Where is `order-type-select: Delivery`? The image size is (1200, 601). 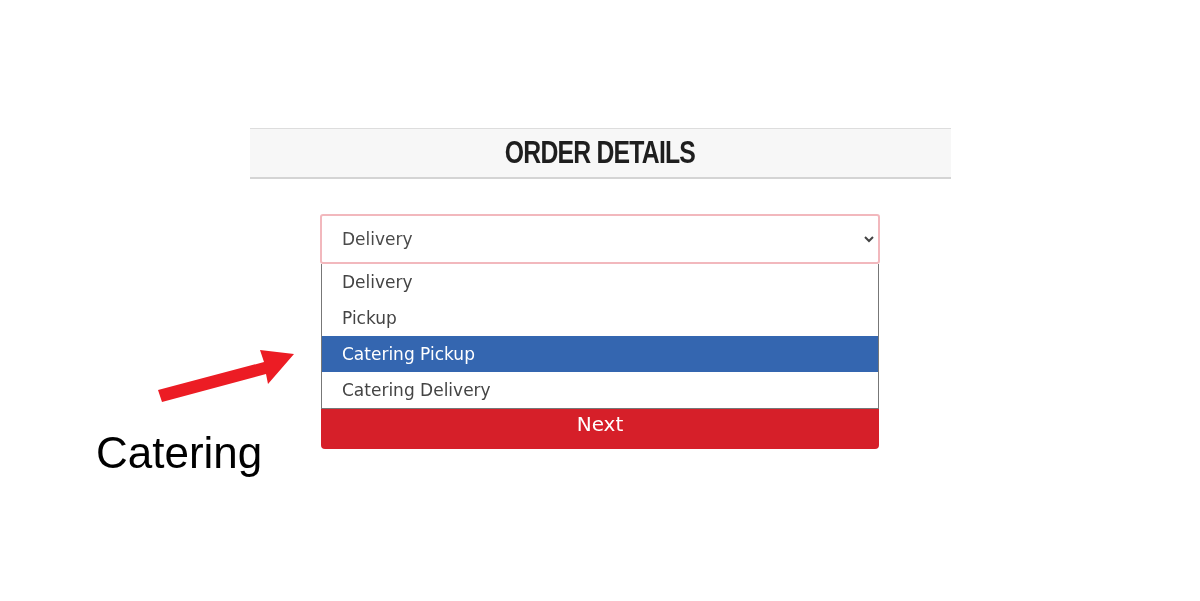 order-type-select: Delivery is located at coordinates (600, 239).